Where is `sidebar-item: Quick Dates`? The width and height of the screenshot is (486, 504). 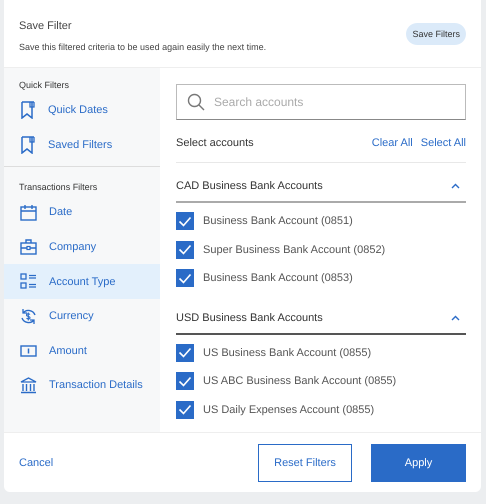 sidebar-item: Quick Dates is located at coordinates (82, 110).